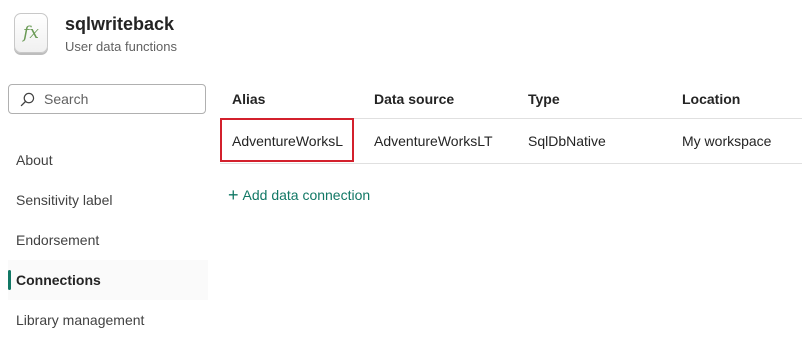 The image size is (802, 346). What do you see at coordinates (605, 99) in the screenshot?
I see `column-header-type: Type` at bounding box center [605, 99].